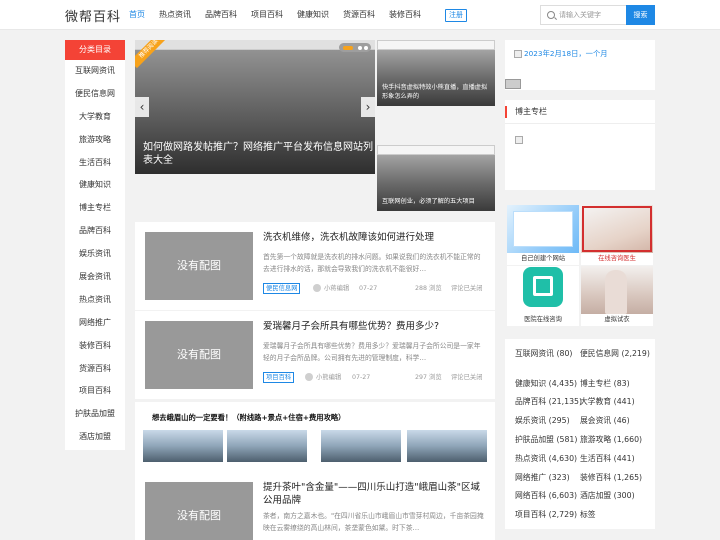 The height and width of the screenshot is (540, 720). What do you see at coordinates (95, 437) in the screenshot?
I see `sidebar-item: 酒店加盟` at bounding box center [95, 437].